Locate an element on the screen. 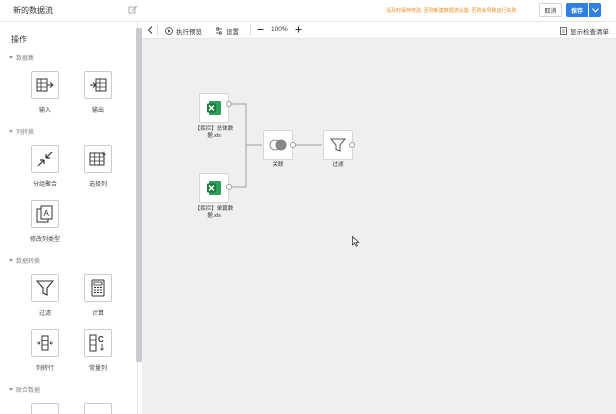 The width and height of the screenshot is (616, 414). show-check-list-button: 显示检查清单 is located at coordinates (584, 31).